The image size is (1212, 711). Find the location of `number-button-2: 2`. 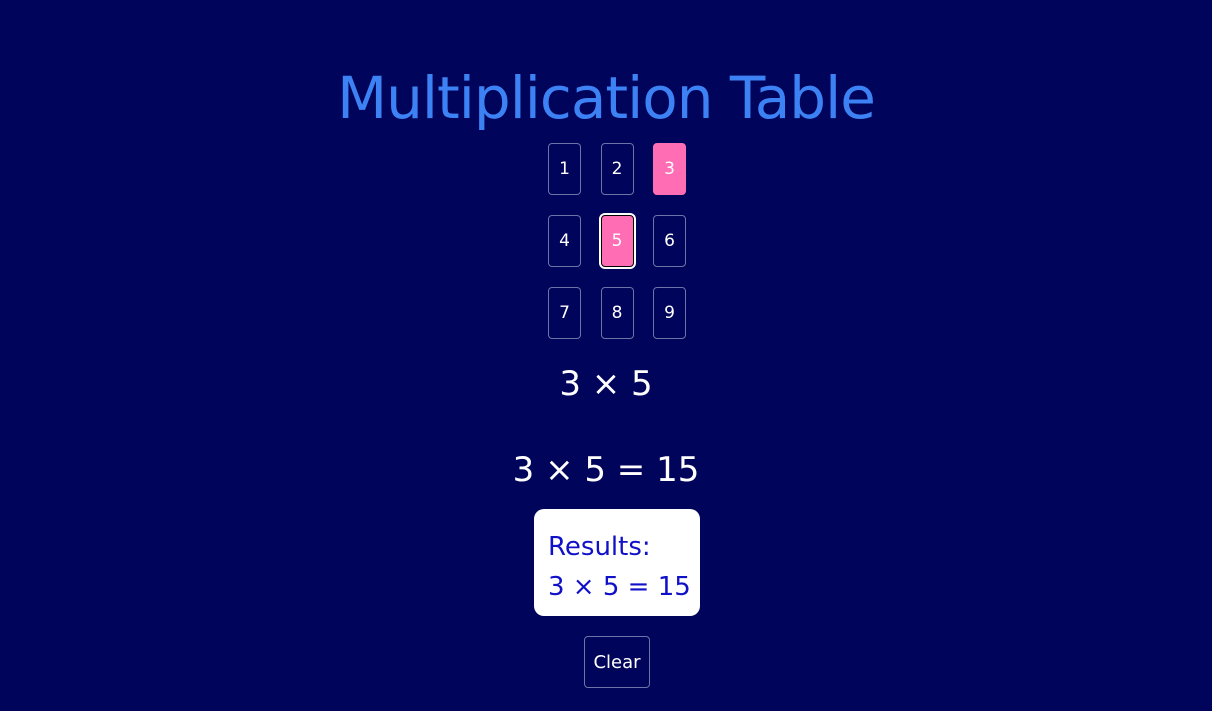

number-button-2: 2 is located at coordinates (617, 169).